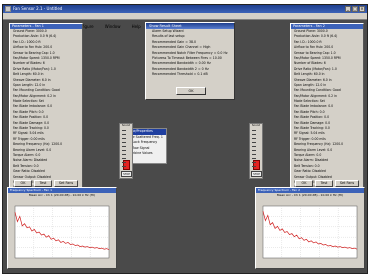 The height and width of the screenshot is (278, 375). I want to click on left-gauge-stop-button: STOP, so click(126, 174).